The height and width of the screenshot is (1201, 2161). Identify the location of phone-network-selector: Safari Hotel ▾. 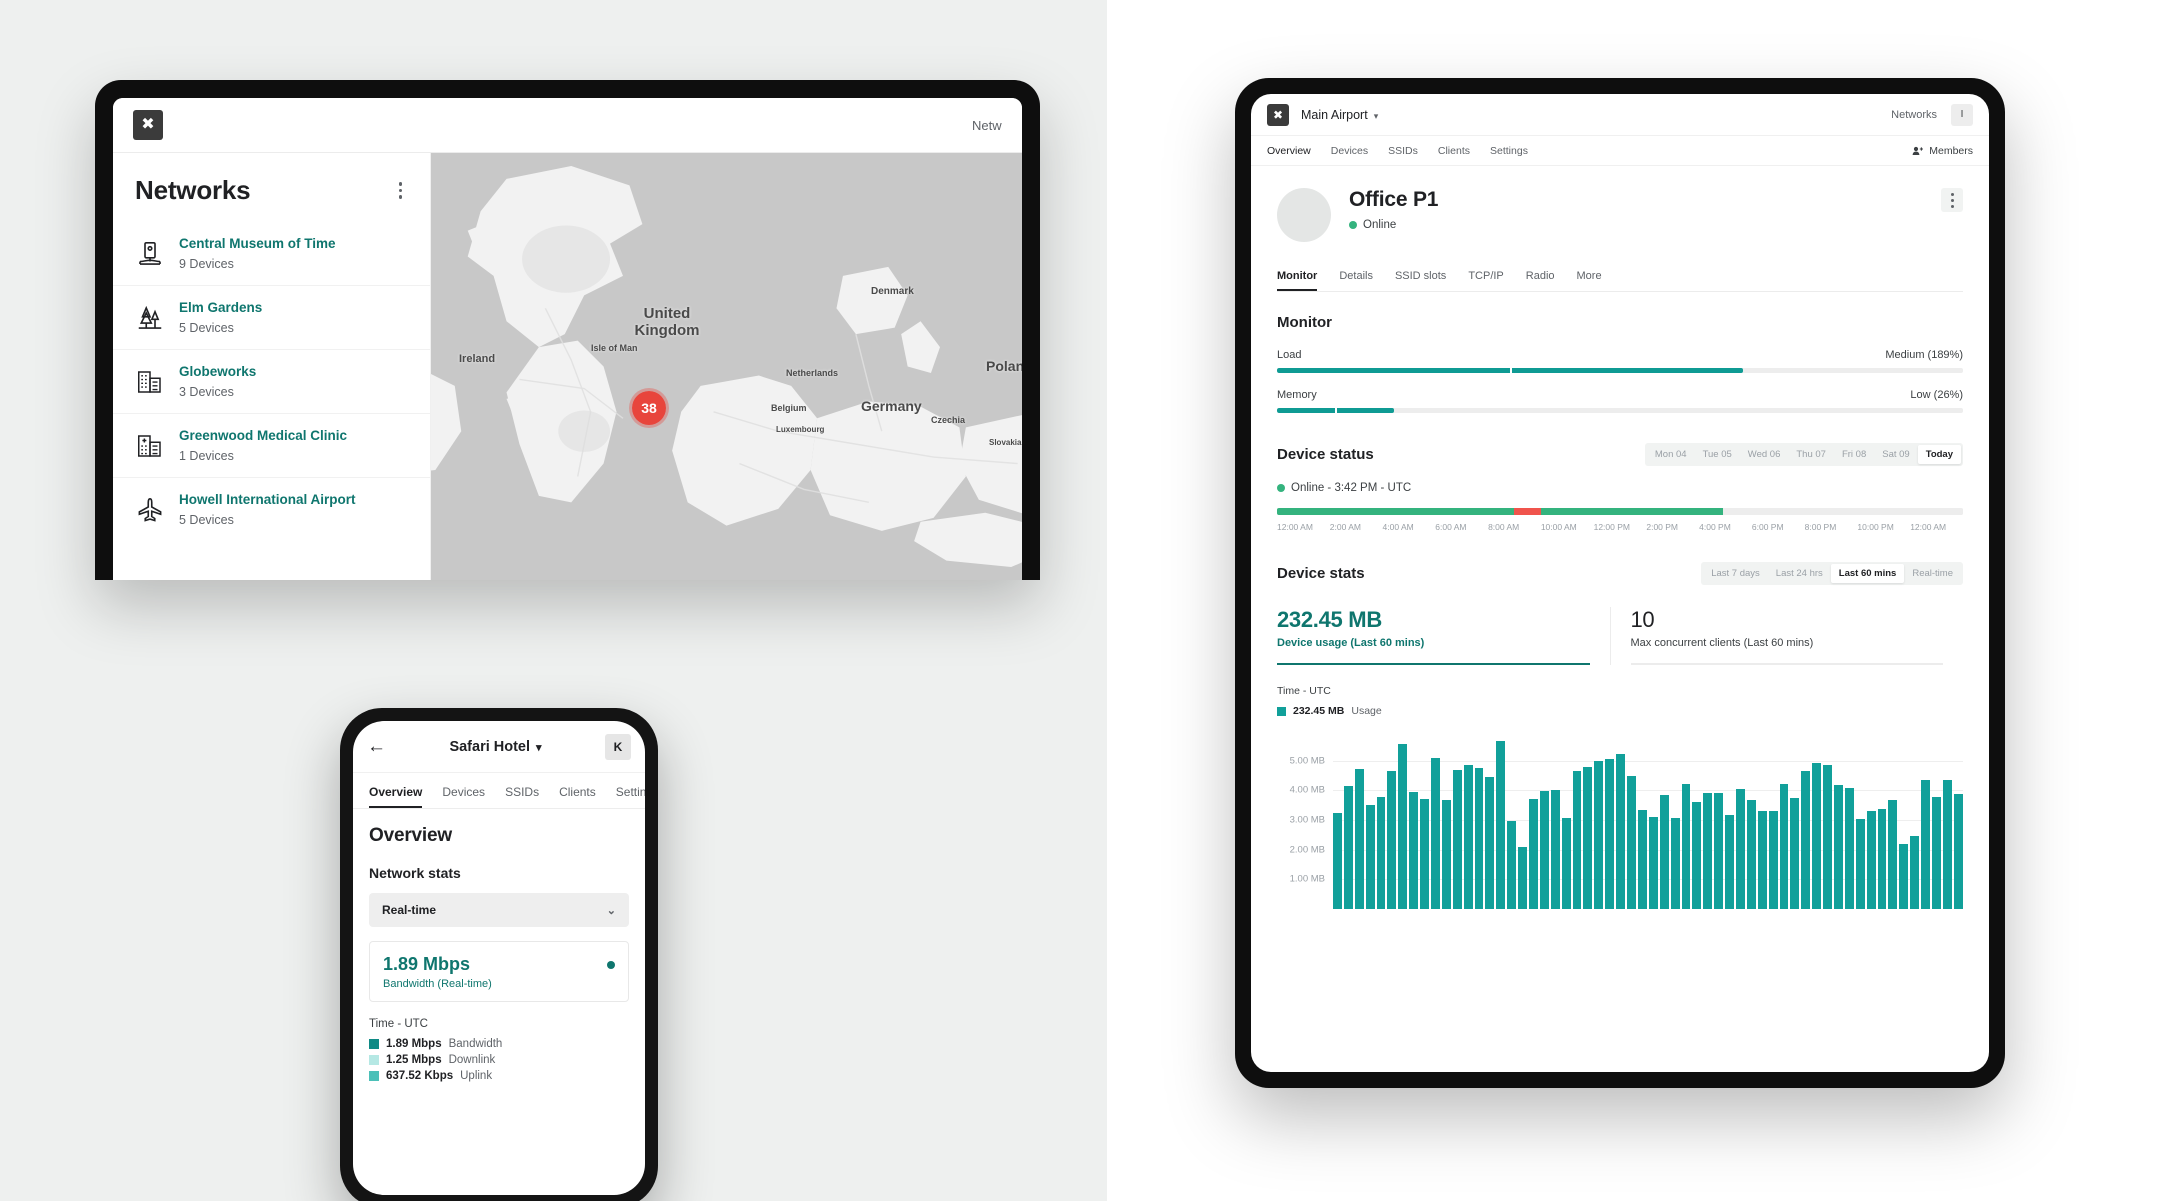
(495, 747).